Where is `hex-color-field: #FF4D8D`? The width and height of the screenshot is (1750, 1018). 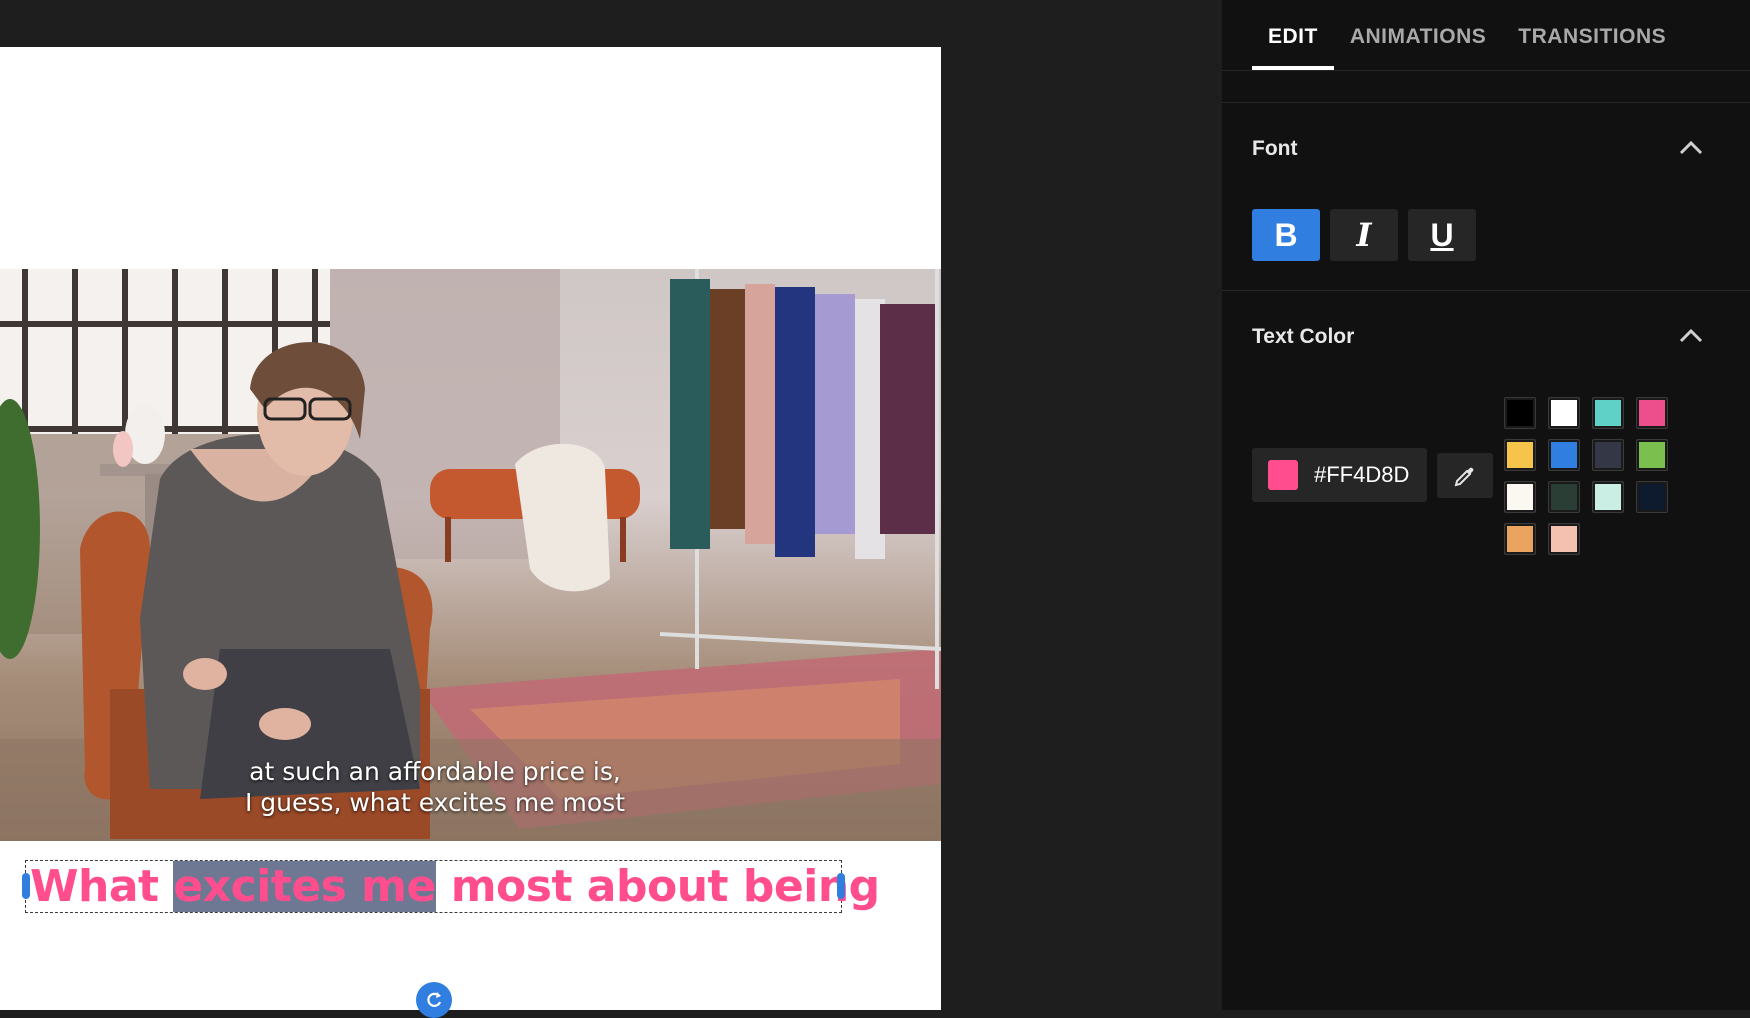
hex-color-field: #FF4D8D is located at coordinates (1339, 475).